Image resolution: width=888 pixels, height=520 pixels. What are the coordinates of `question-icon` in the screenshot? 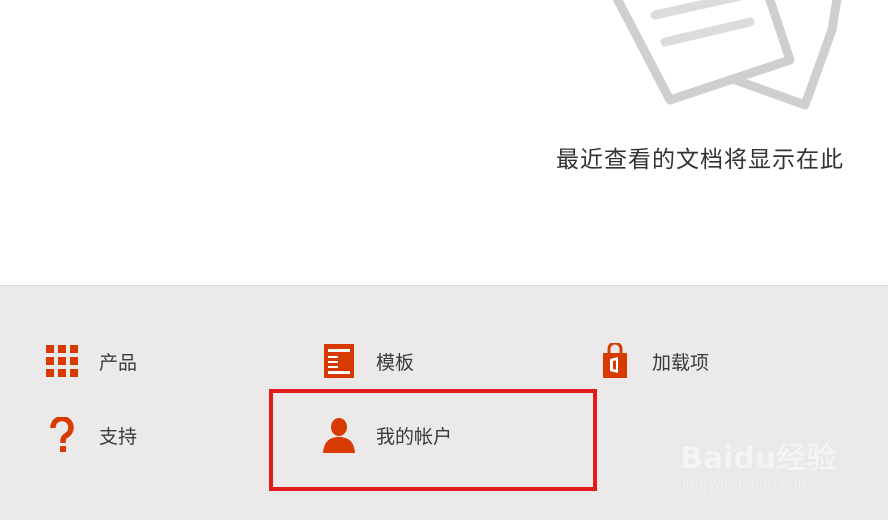 It's located at (62, 434).